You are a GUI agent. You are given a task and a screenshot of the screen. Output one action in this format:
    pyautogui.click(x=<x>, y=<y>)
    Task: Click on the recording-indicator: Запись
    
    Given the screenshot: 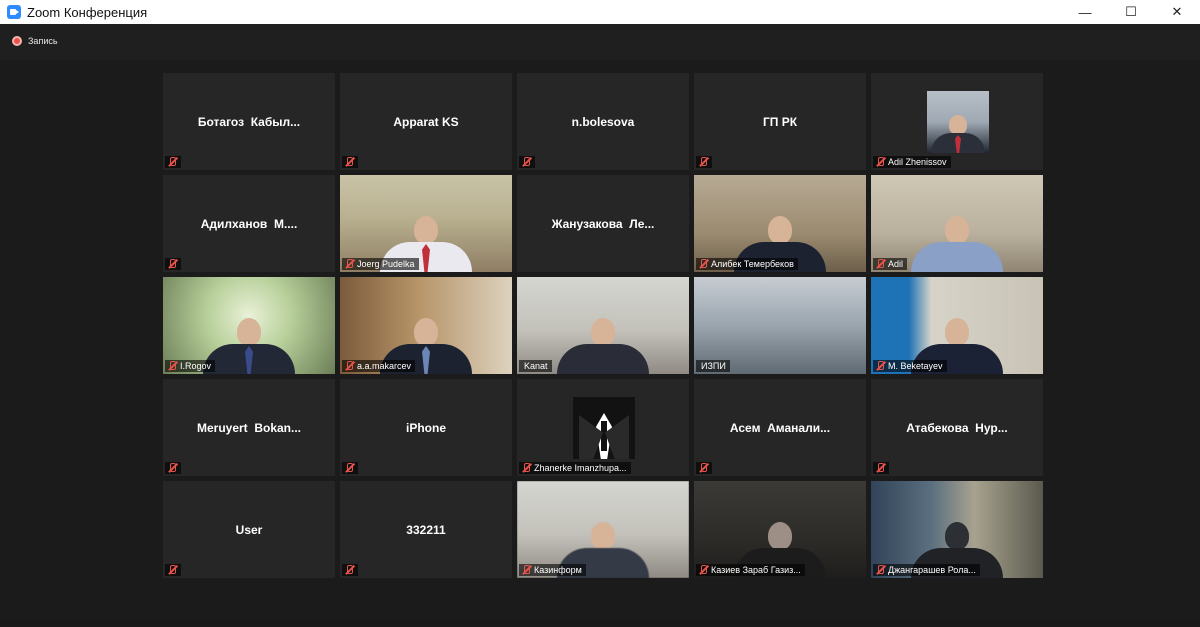 What is the action you would take?
    pyautogui.click(x=35, y=41)
    